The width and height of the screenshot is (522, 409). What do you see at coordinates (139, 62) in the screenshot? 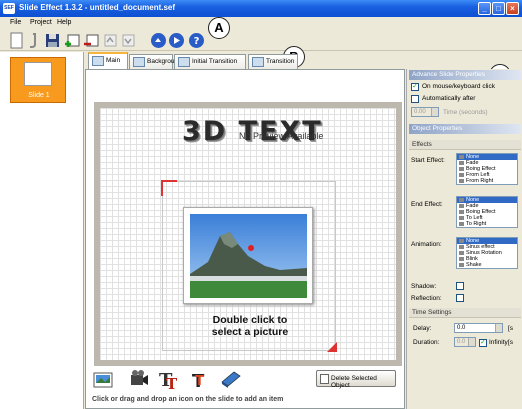
I see `background-tab-icon` at bounding box center [139, 62].